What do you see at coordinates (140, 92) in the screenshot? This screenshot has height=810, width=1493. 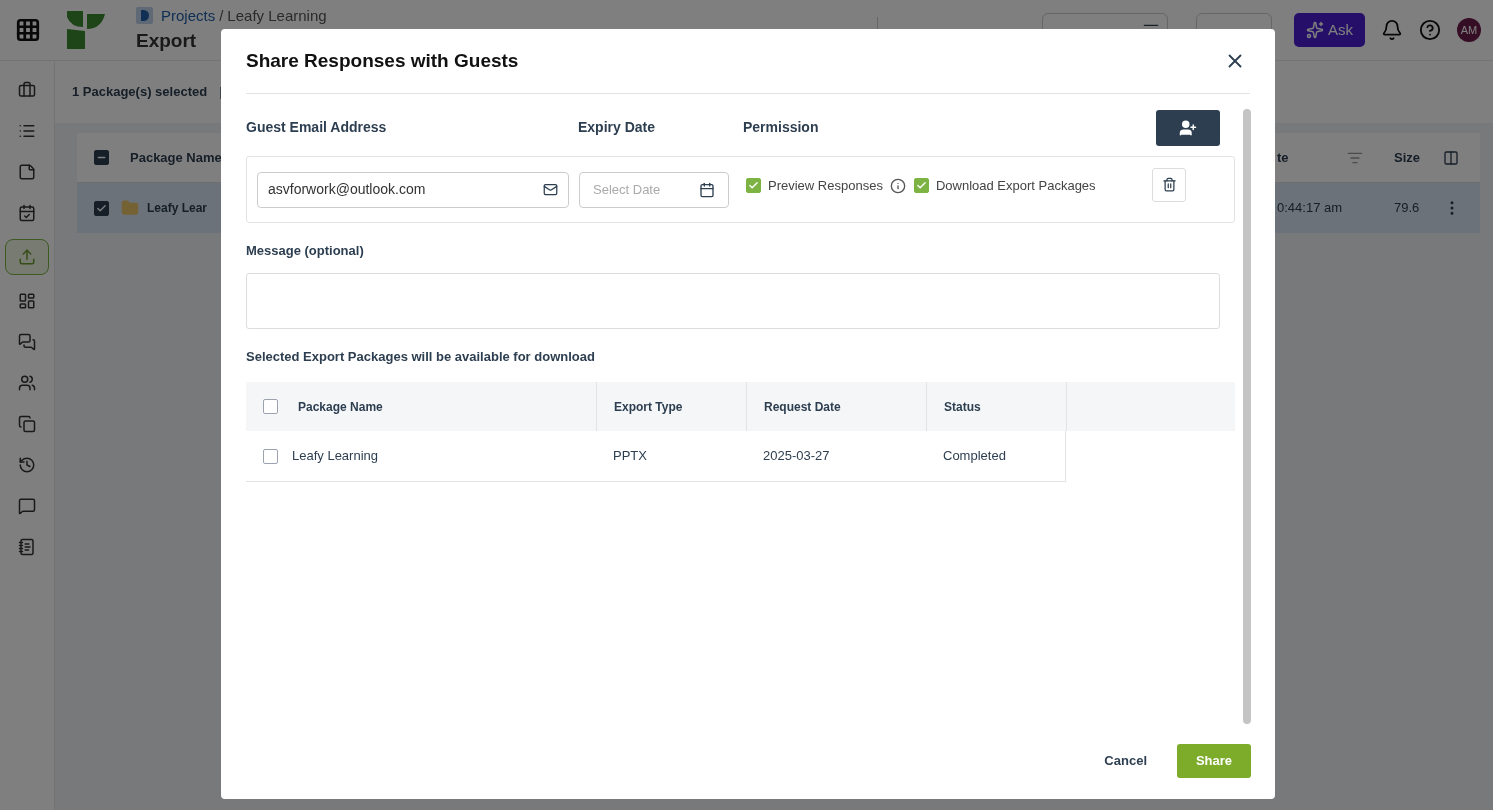 I see `selection-count: 1 Package(s) selected` at bounding box center [140, 92].